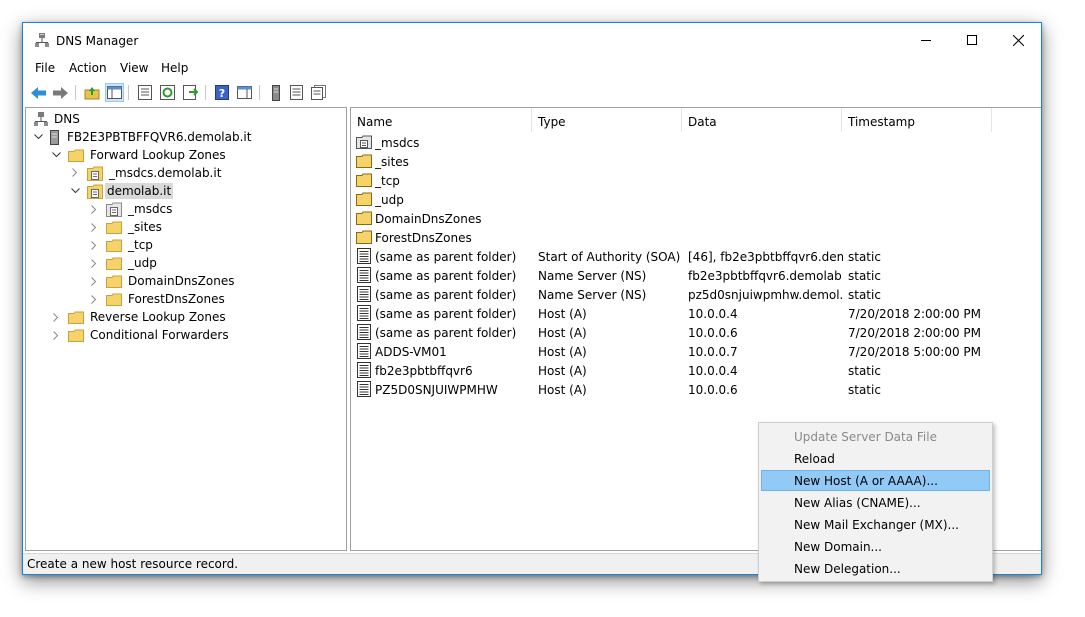 The height and width of the screenshot is (617, 1085). What do you see at coordinates (140, 209) in the screenshot?
I see `tree-node-child-msdcs: _msdcs` at bounding box center [140, 209].